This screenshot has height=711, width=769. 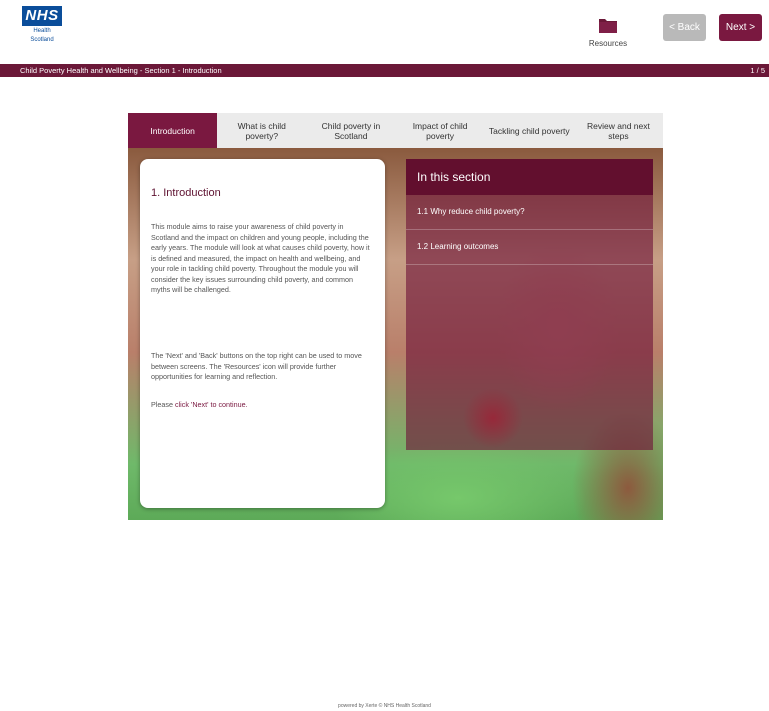 I want to click on tab-child-poverty-in-scotland: Child poverty in Scotland, so click(x=350, y=130).